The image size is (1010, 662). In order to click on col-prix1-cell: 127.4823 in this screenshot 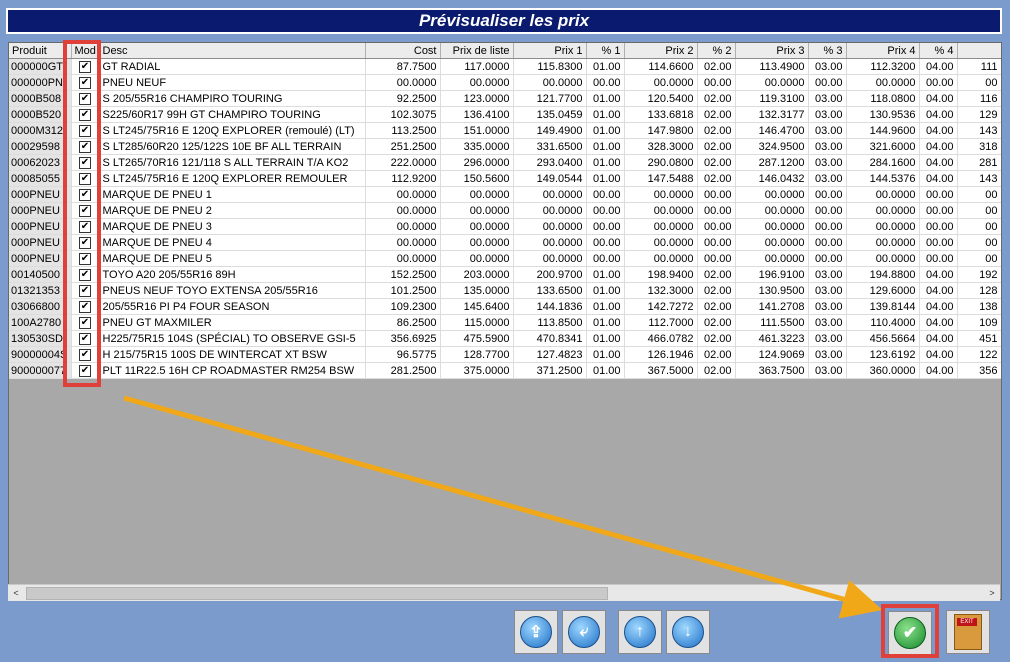, I will do `click(550, 354)`.